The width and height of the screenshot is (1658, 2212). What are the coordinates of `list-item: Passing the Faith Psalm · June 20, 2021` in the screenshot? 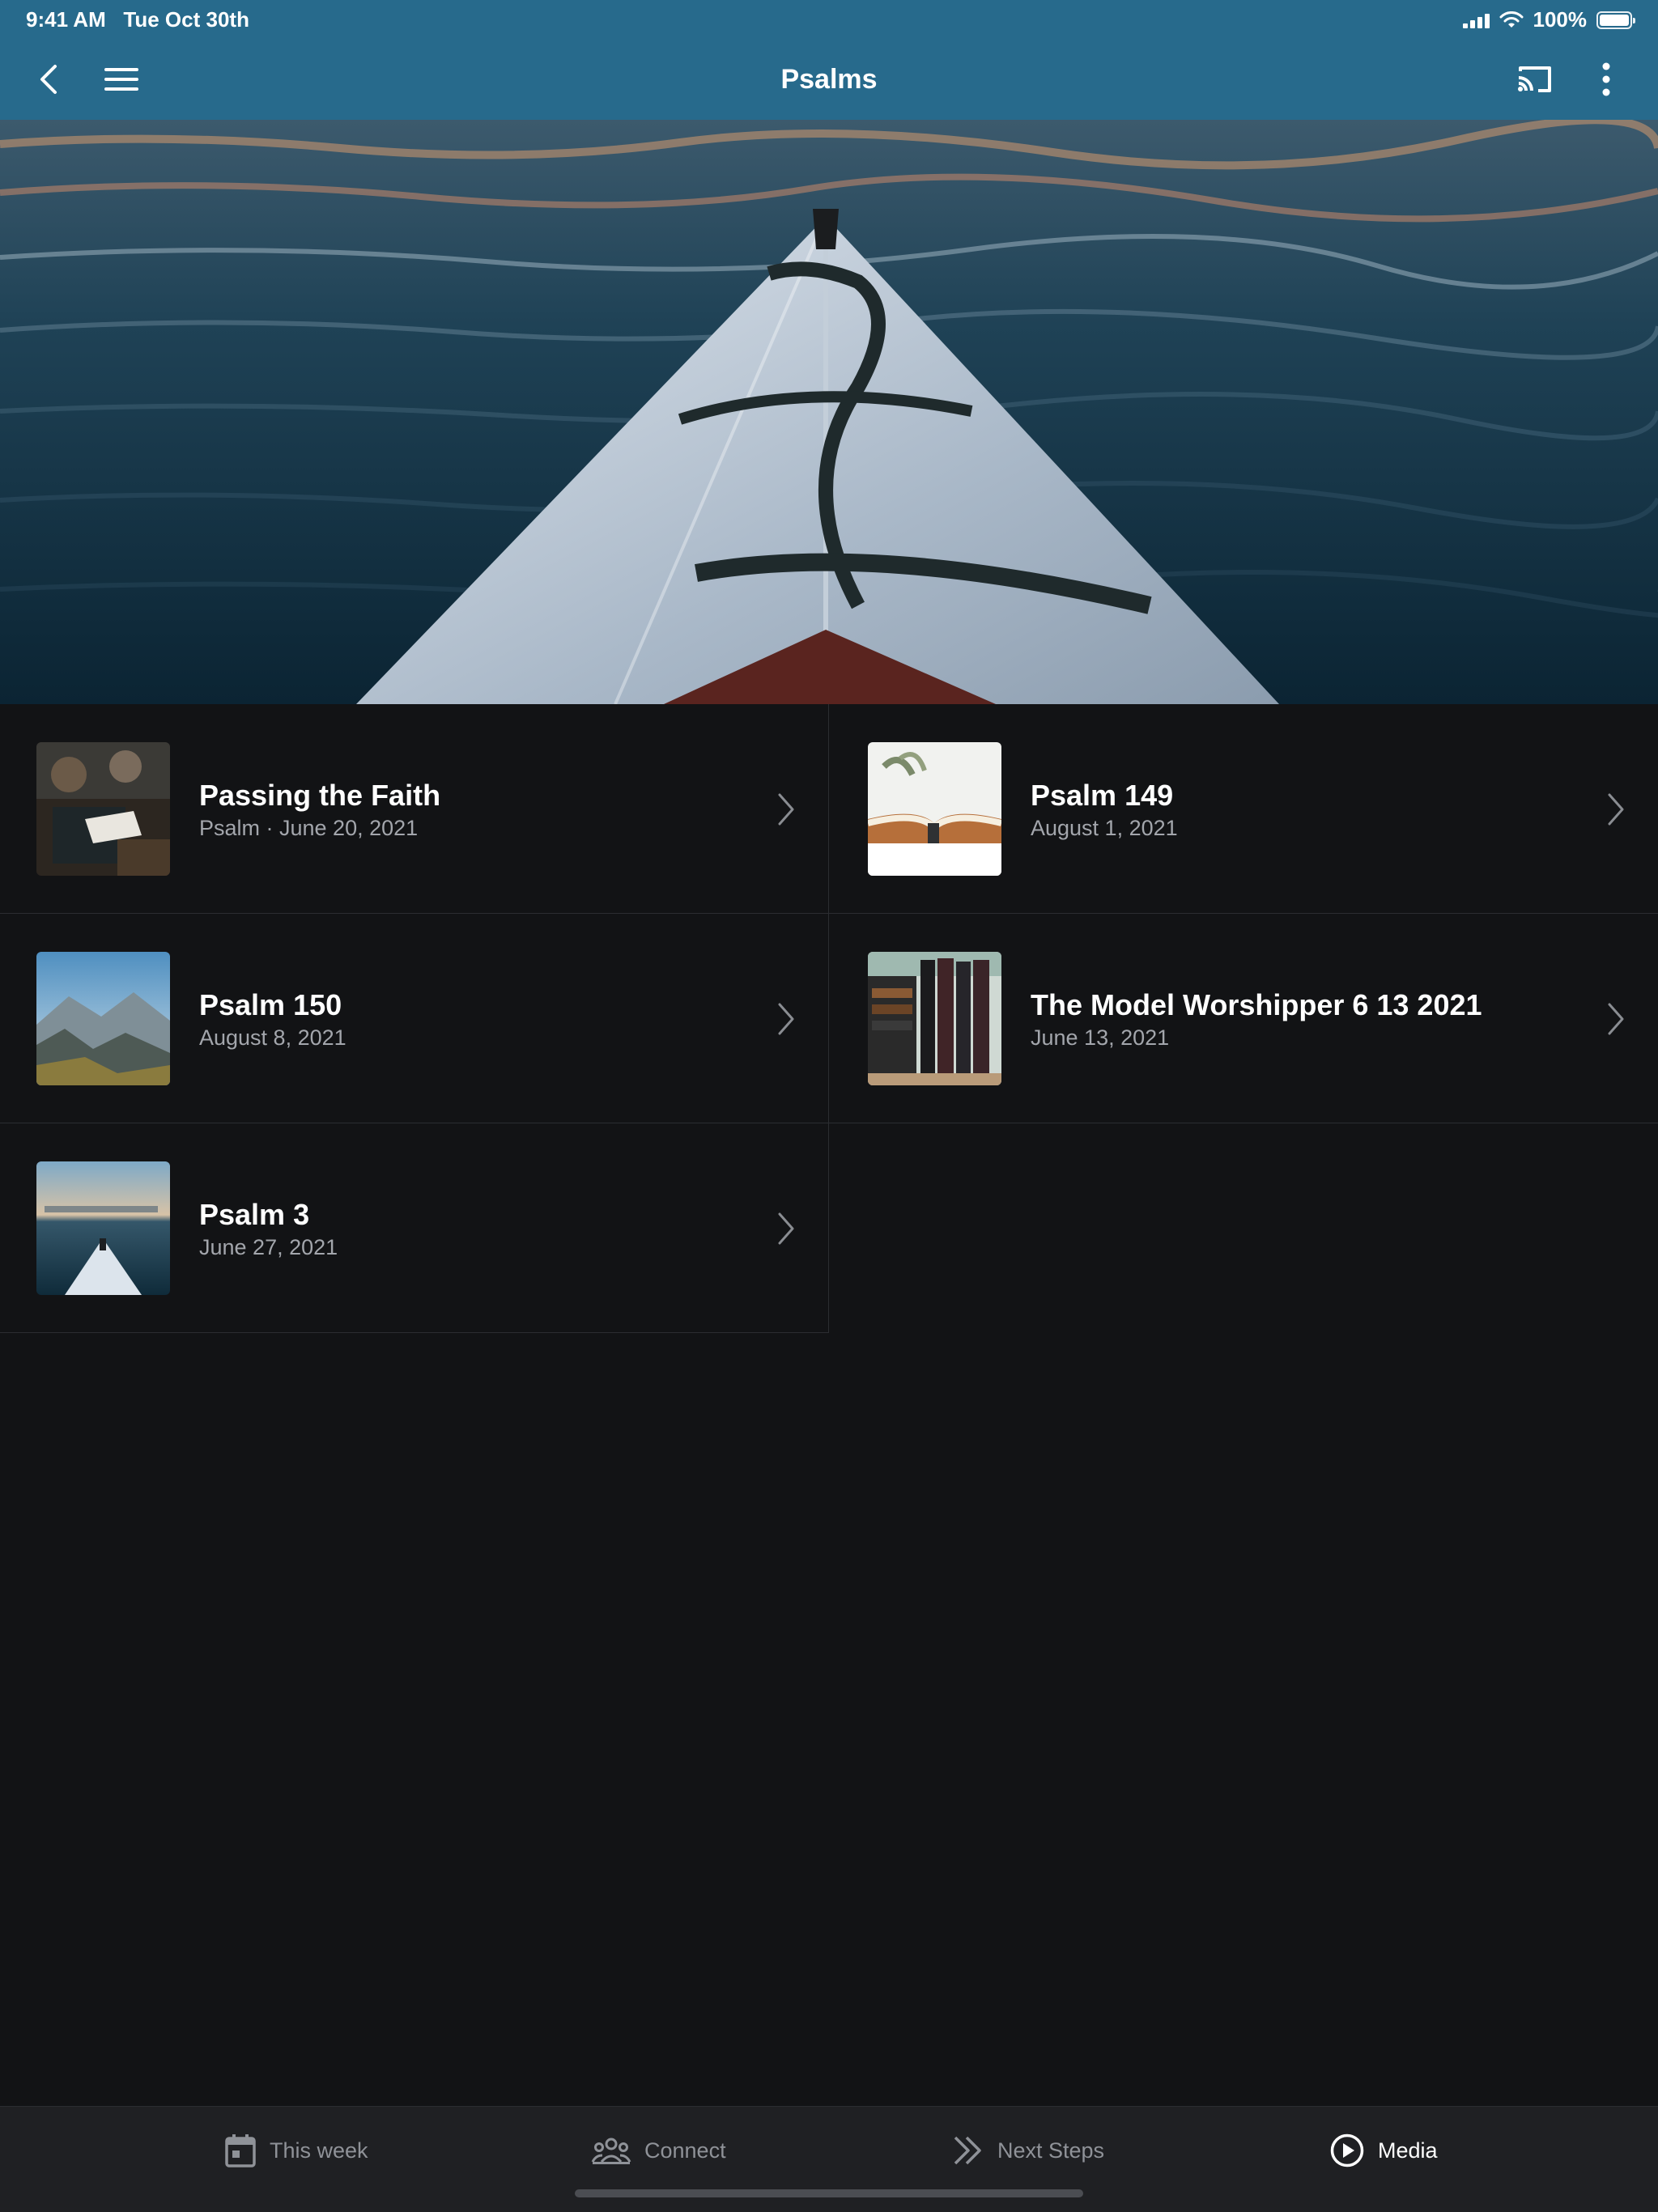 It's located at (414, 809).